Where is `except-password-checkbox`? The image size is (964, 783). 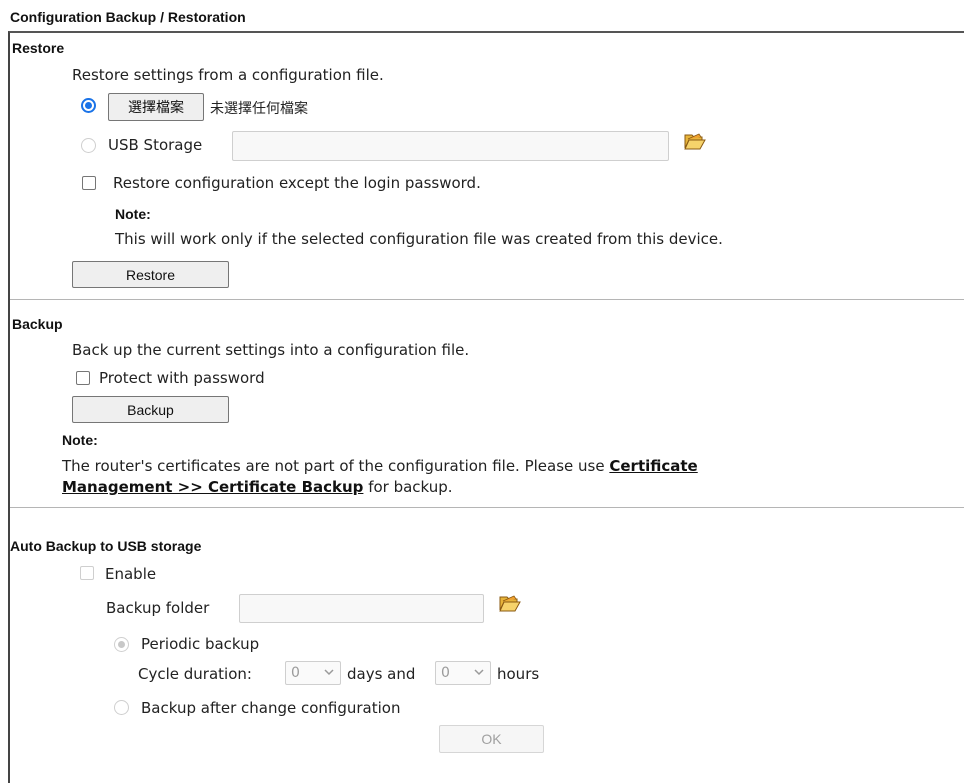 except-password-checkbox is located at coordinates (89, 183).